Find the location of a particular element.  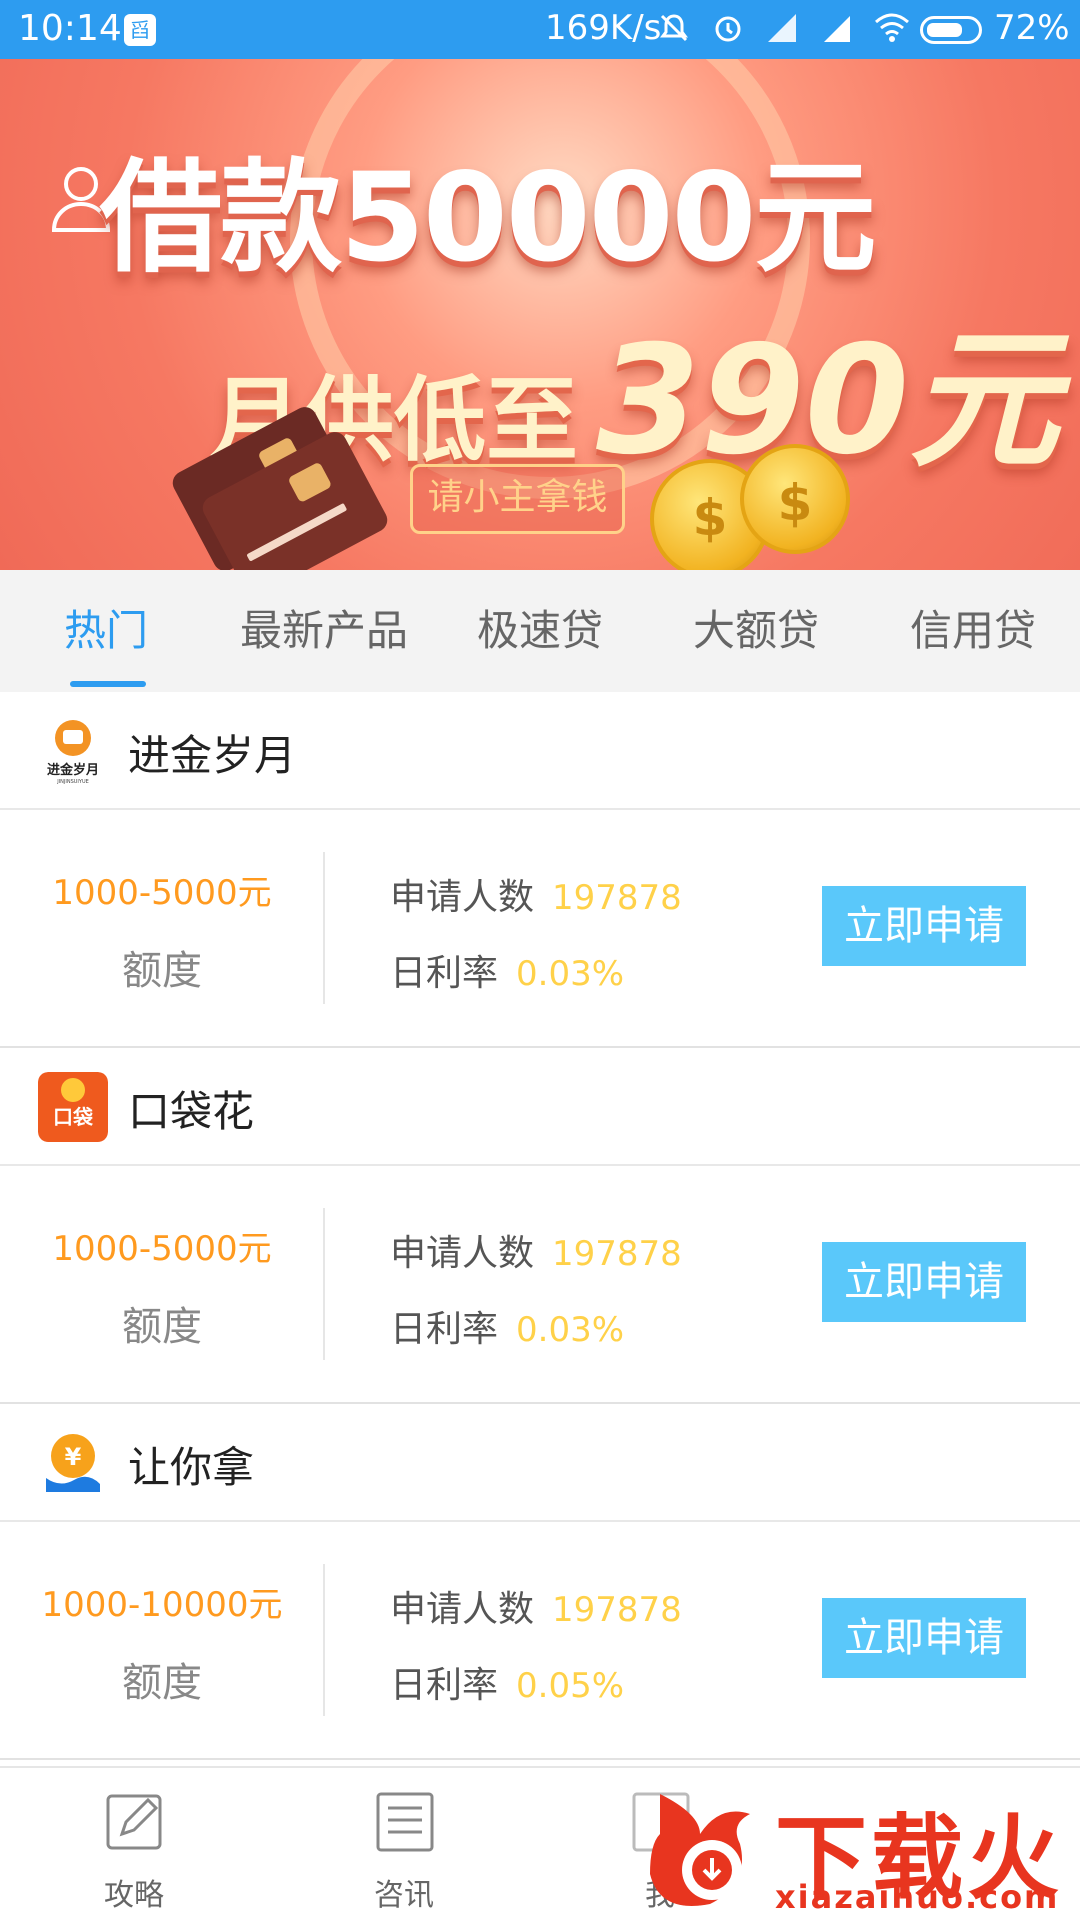

signal-icon is located at coordinates (782, 28).